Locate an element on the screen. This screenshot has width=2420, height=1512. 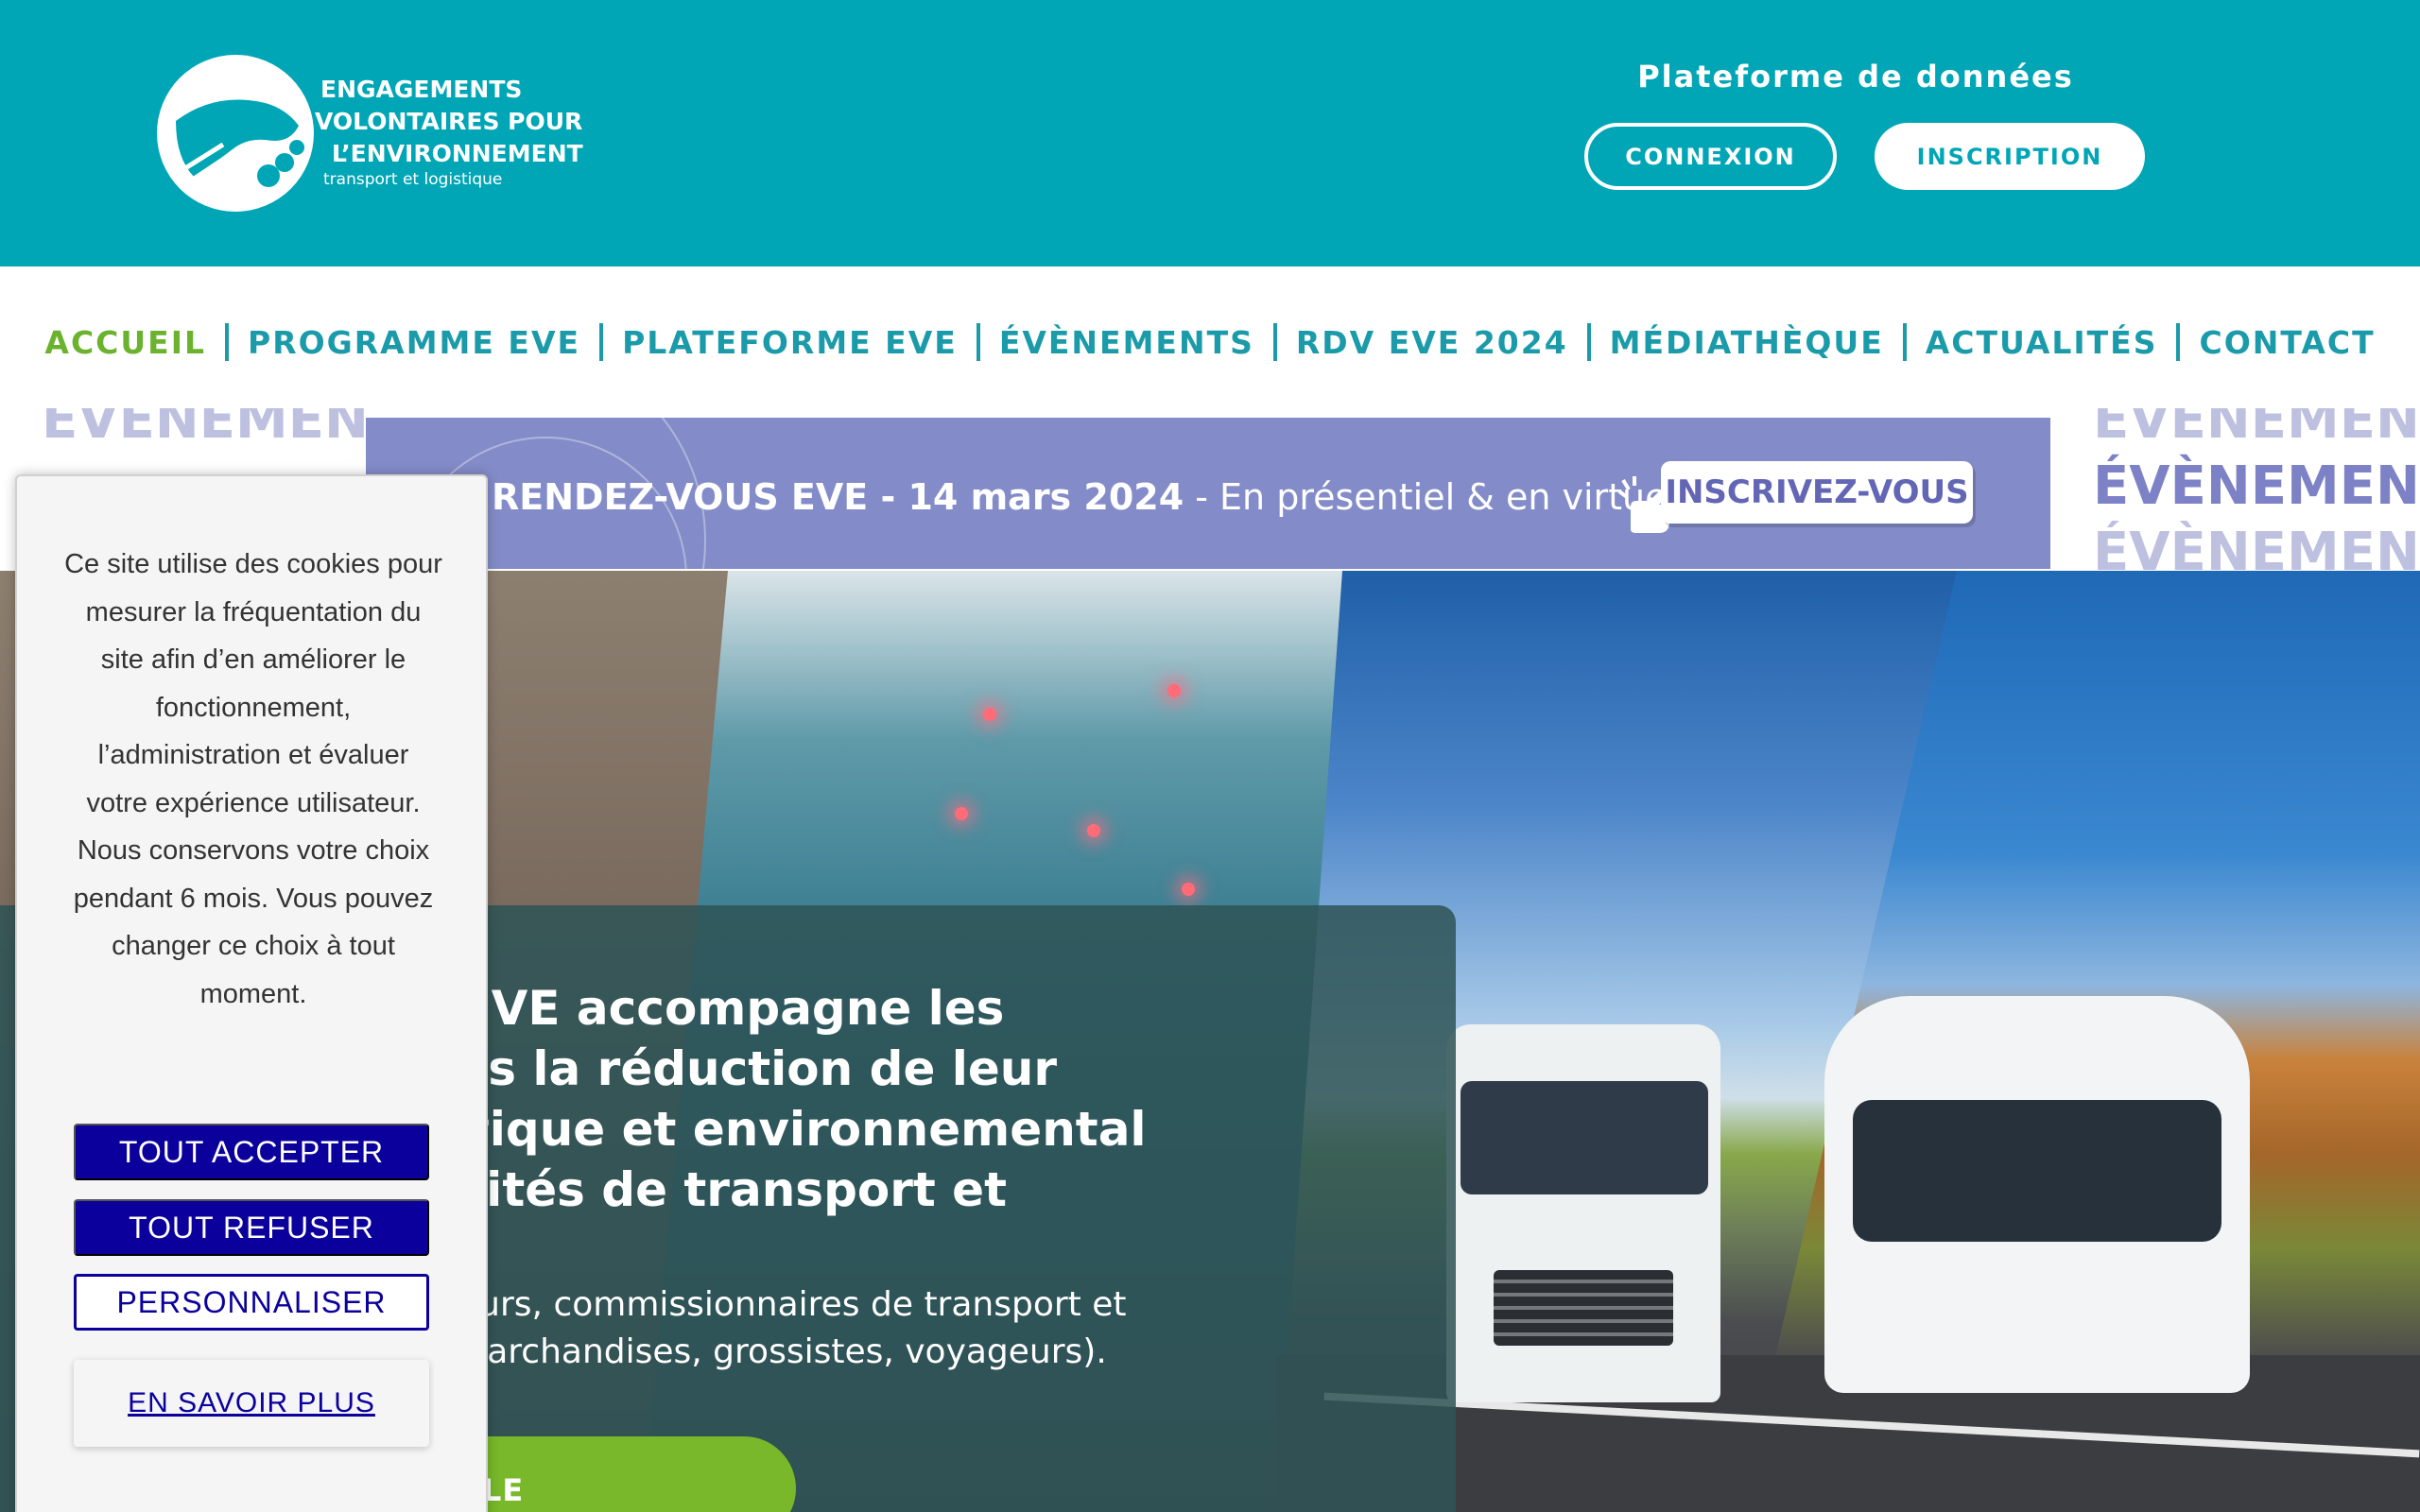
nav-item-mediatheque: MÉDIATHÈQUE is located at coordinates (1747, 342).